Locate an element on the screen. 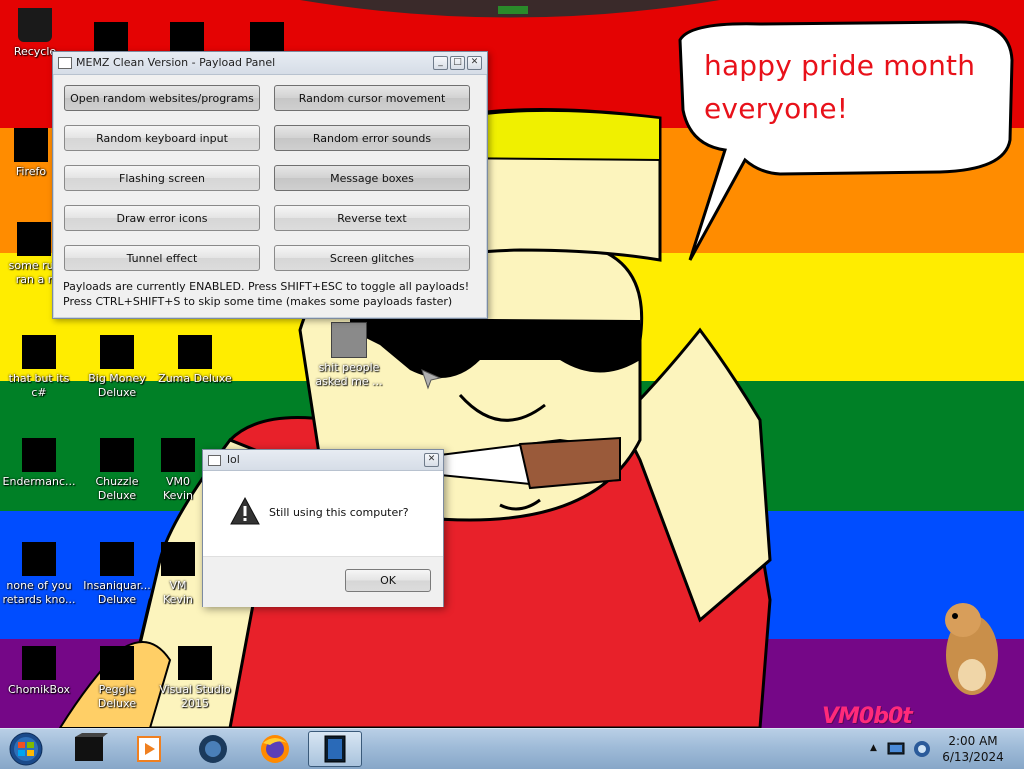 The image size is (1024, 770). desktop-icon-insaniquarium: Insaniquar... Deluxe is located at coordinates (117, 574).